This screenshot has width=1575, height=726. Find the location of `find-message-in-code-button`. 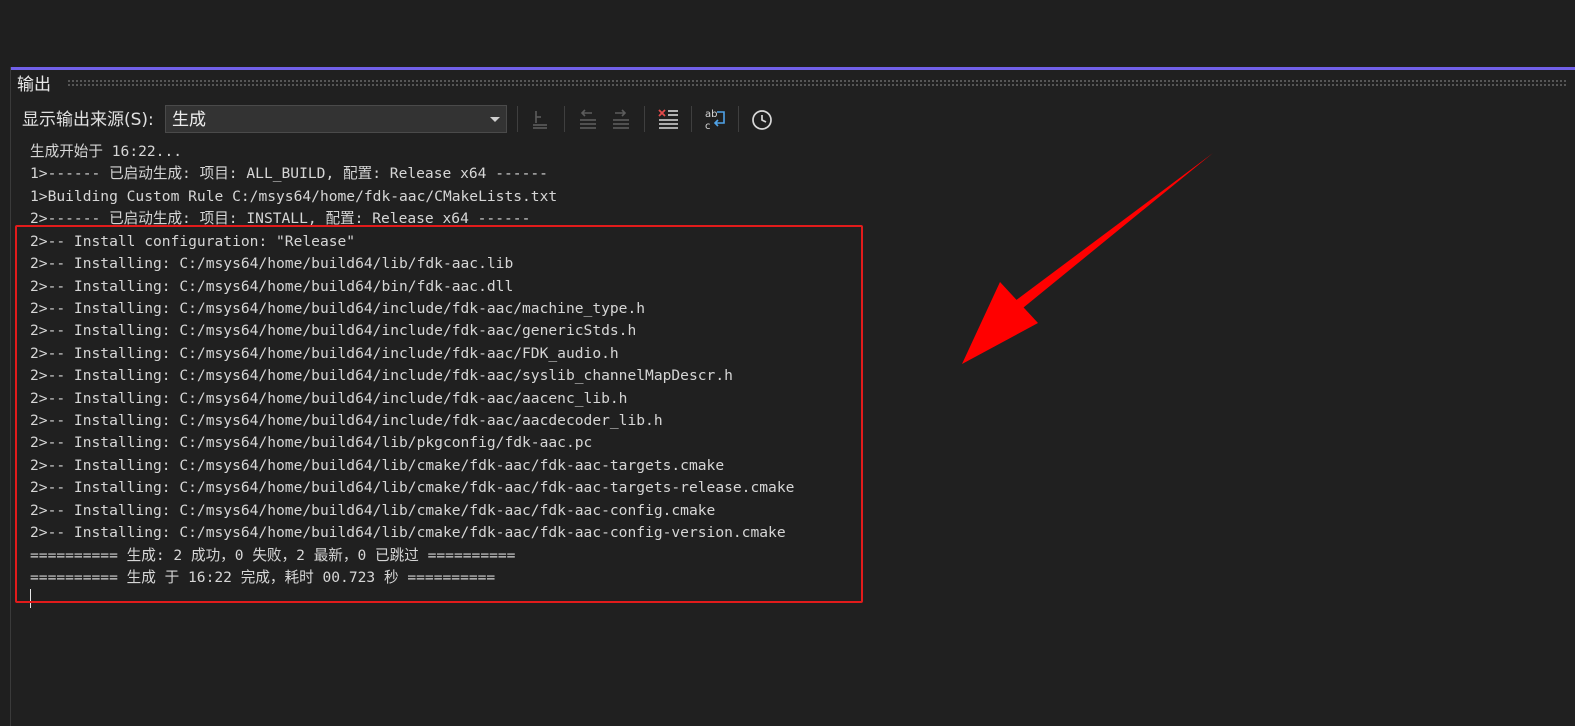

find-message-in-code-button is located at coordinates (541, 119).